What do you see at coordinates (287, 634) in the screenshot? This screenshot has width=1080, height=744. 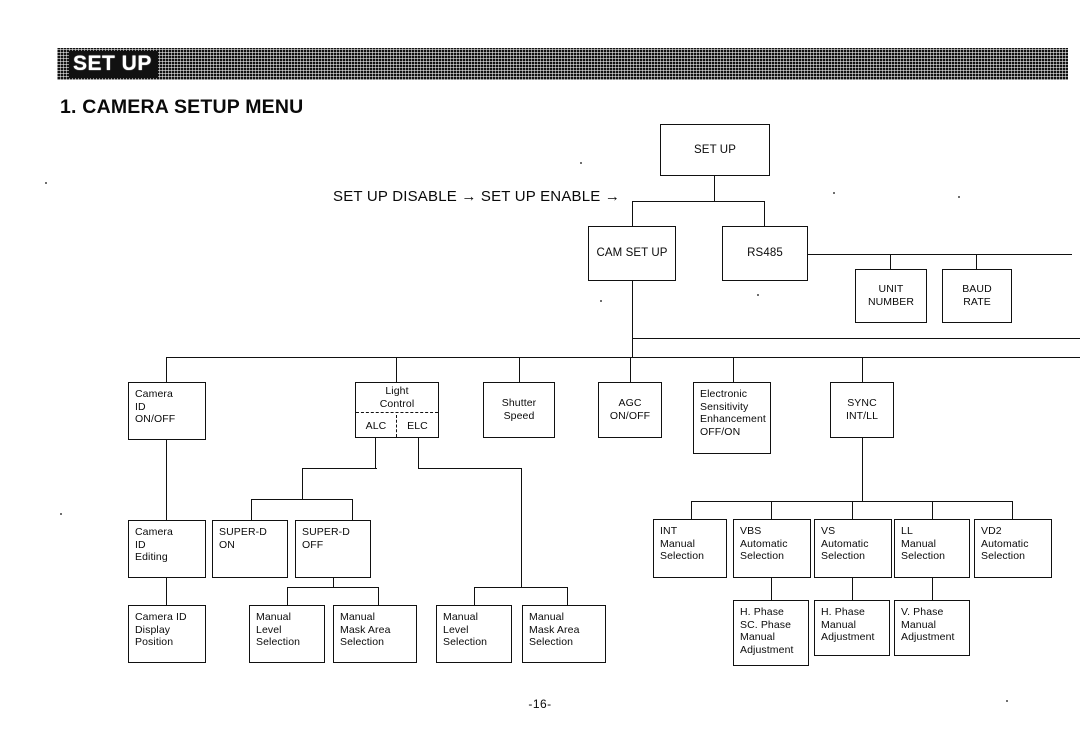 I see `node-alc-manual-level-selection: Manual Level Selection` at bounding box center [287, 634].